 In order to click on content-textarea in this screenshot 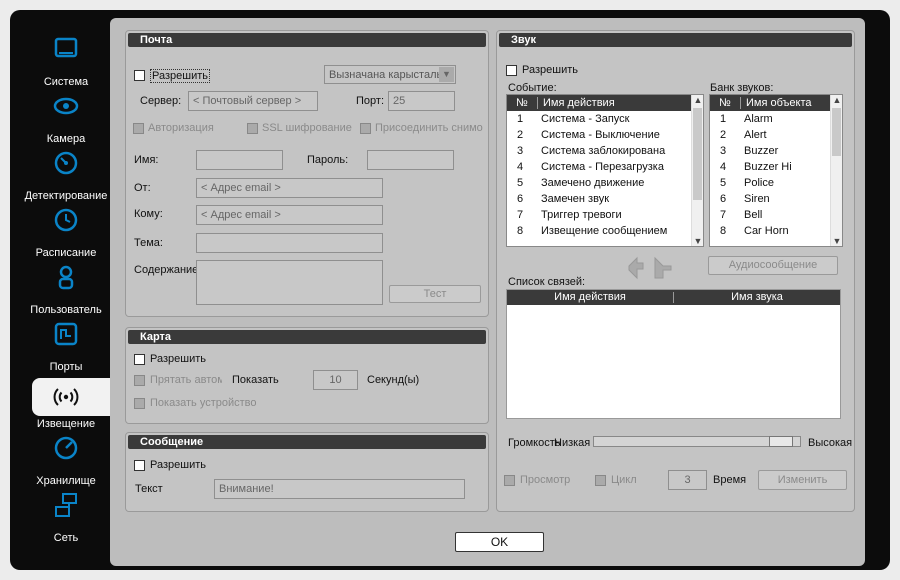, I will do `click(289, 282)`.